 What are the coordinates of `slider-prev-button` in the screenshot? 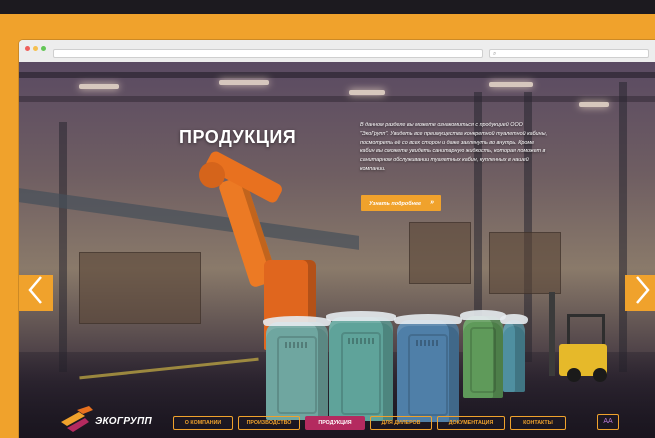 It's located at (36, 293).